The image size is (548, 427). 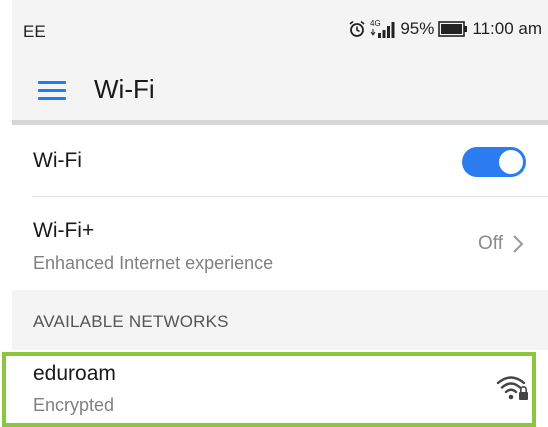 What do you see at coordinates (153, 263) in the screenshot?
I see `wifi-plus-description: Enhanced Internet experience` at bounding box center [153, 263].